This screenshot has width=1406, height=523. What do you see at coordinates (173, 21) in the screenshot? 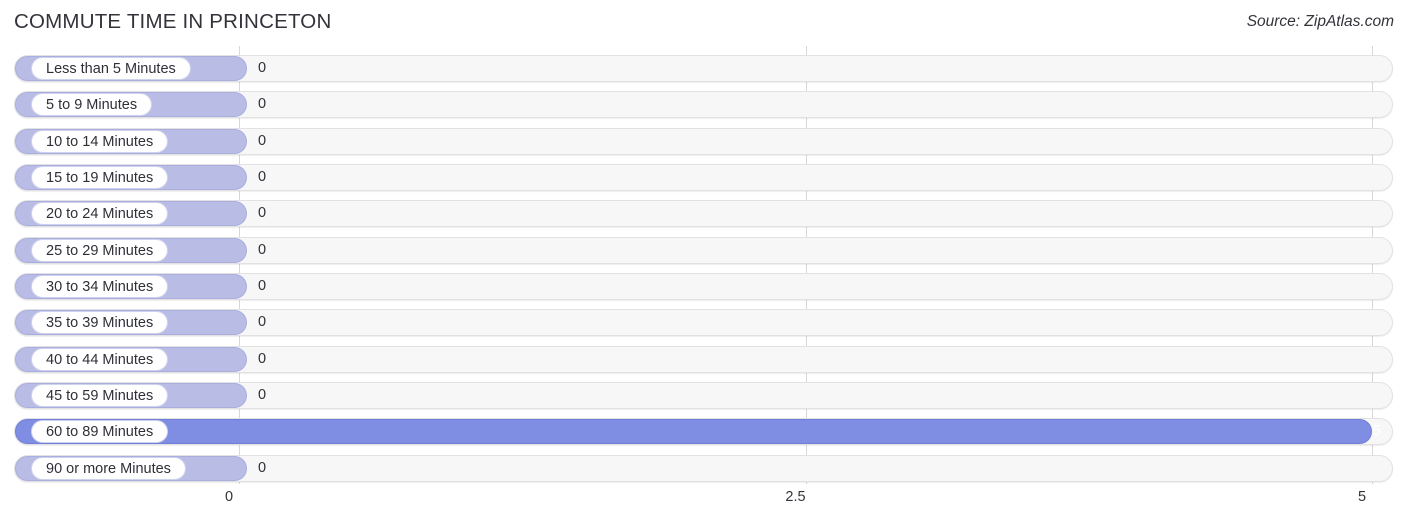
I see `page-title: COMMUTE TIME IN PRINCETON` at bounding box center [173, 21].